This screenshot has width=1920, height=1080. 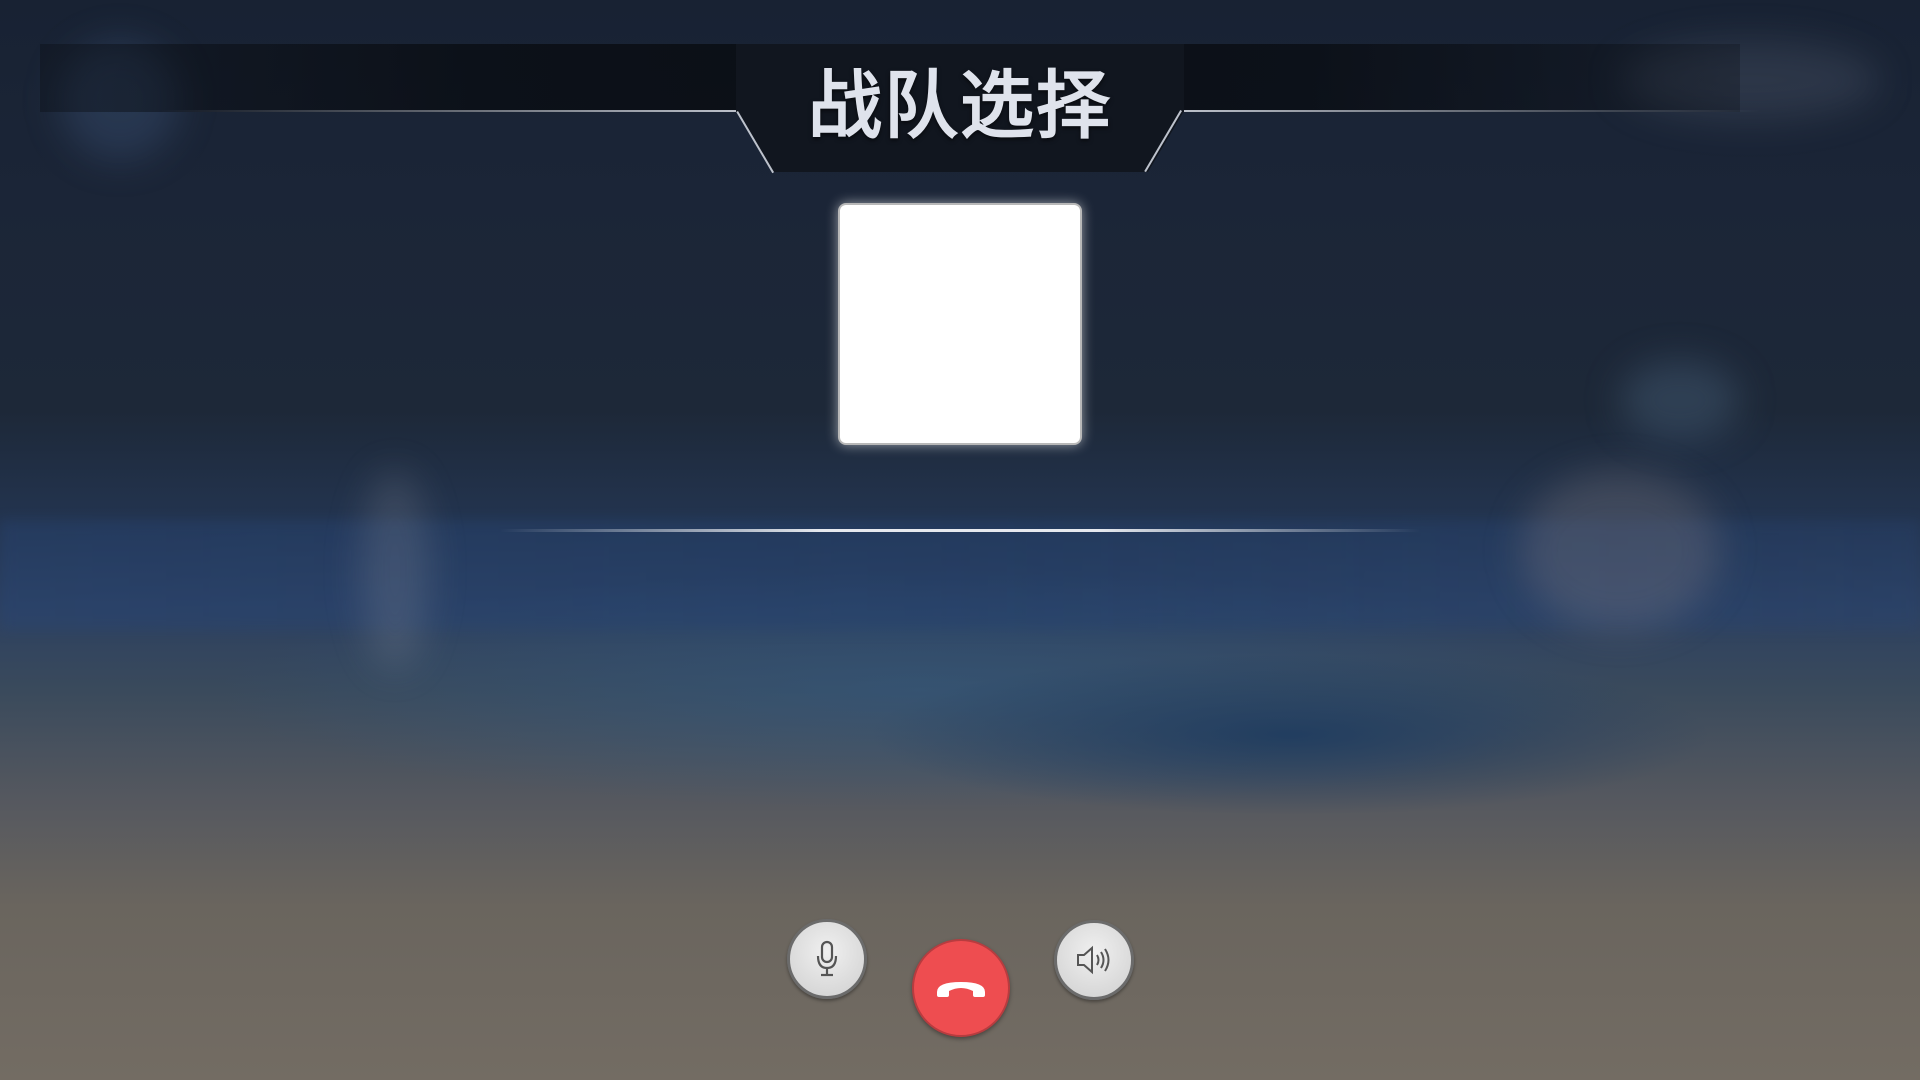 I want to click on microphone-icon, so click(x=827, y=958).